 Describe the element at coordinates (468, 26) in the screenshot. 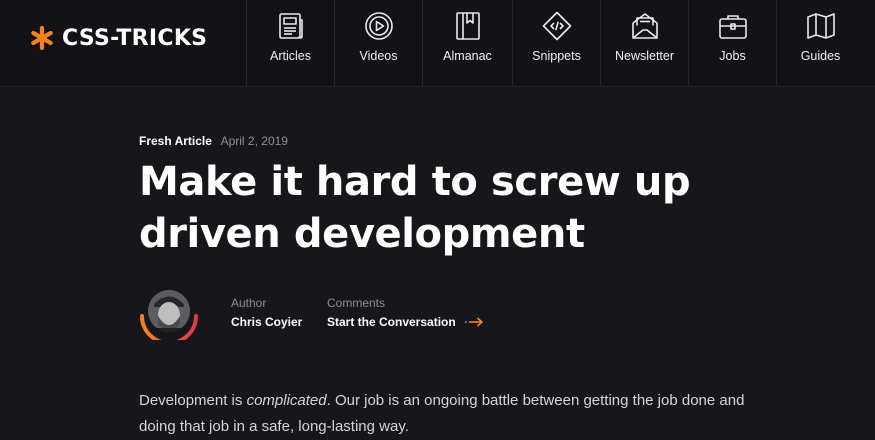

I see `book-icon` at that location.